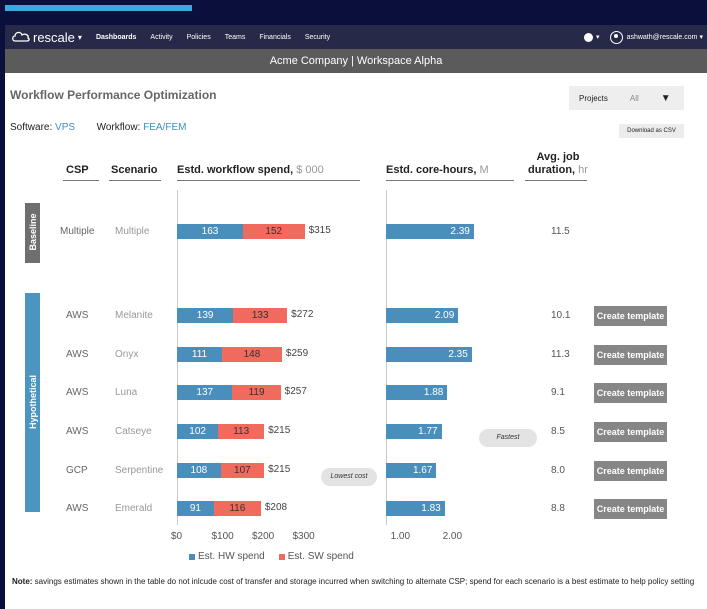 The width and height of the screenshot is (707, 609). I want to click on header-underline-duration, so click(556, 180).